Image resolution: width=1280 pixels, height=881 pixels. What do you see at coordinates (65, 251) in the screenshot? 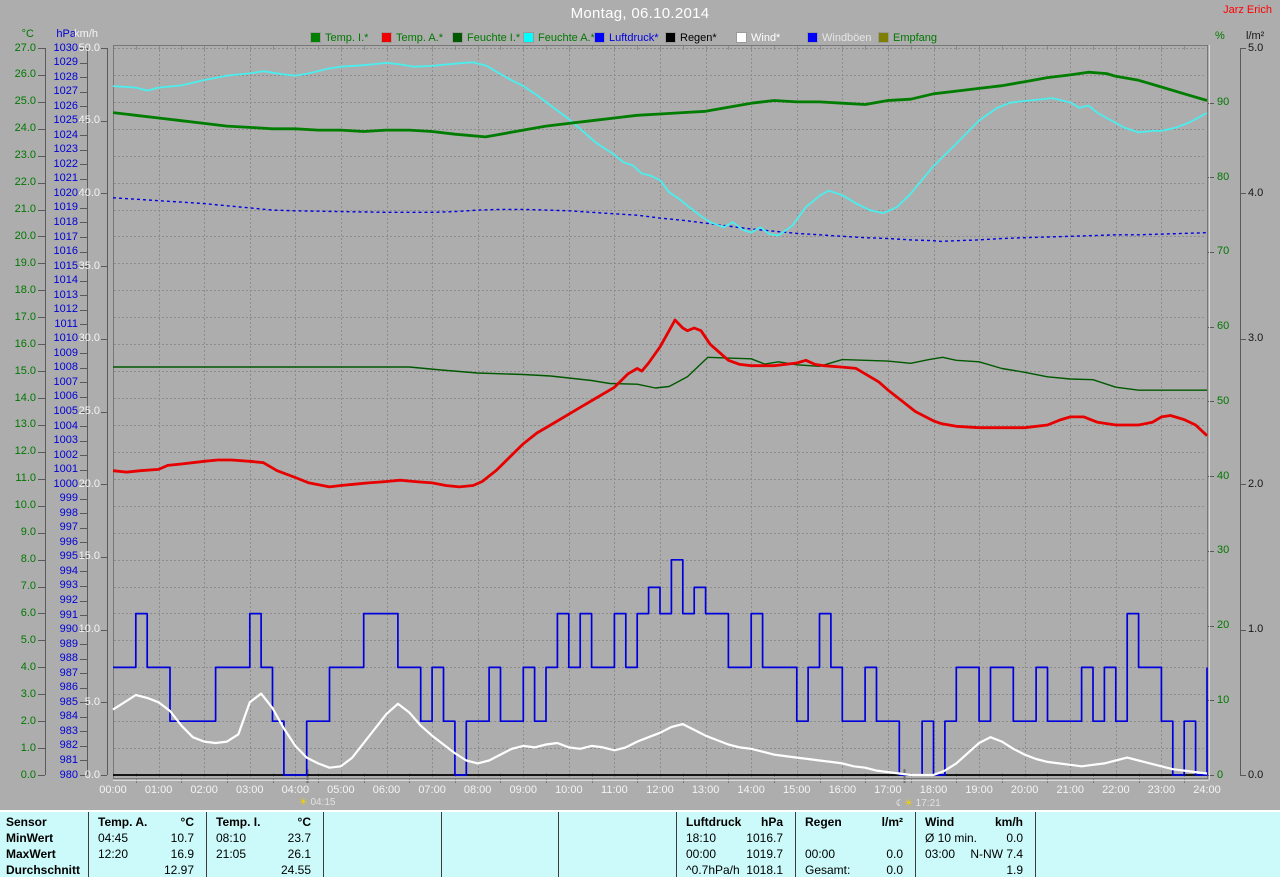
I see `pressure-axis-tick-label: 1016` at bounding box center [65, 251].